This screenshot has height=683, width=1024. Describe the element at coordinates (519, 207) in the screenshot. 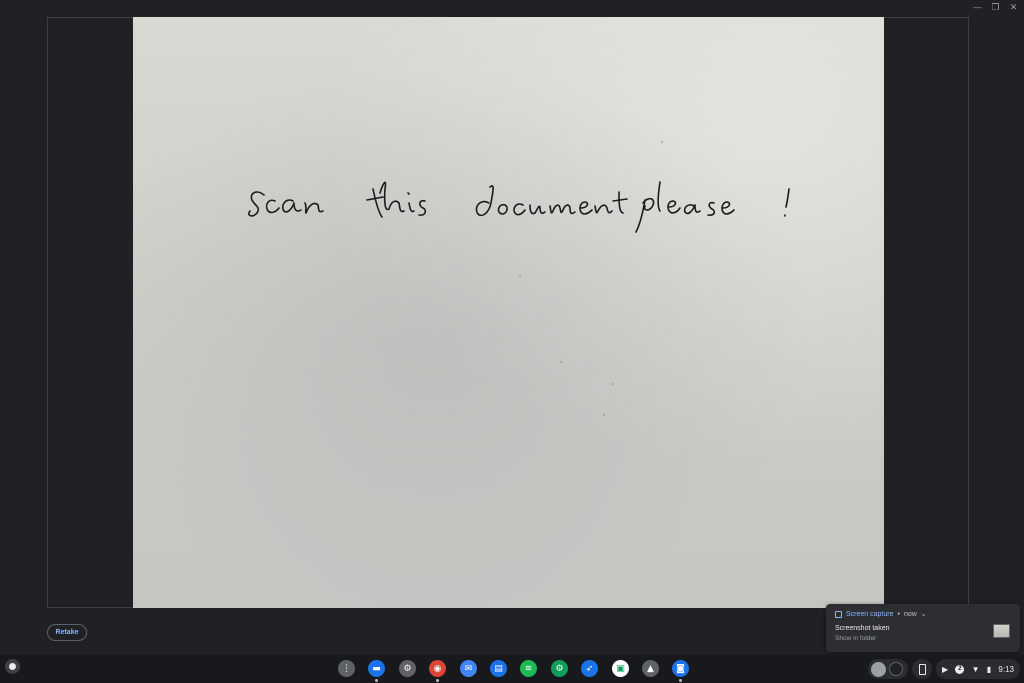

I see `handwriting-signature` at that location.